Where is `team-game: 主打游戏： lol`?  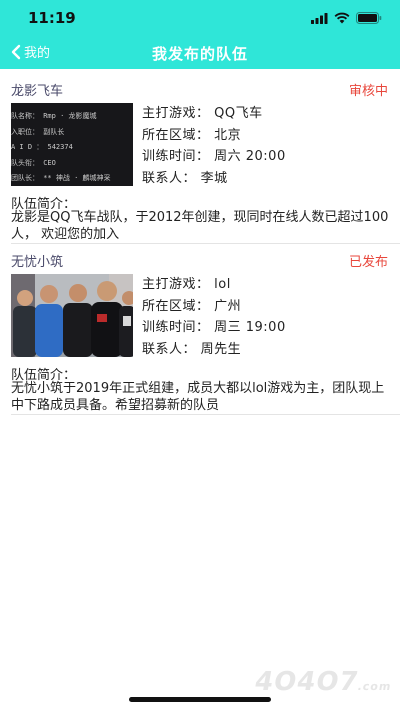
team-game: 主打游戏： lol is located at coordinates (186, 284).